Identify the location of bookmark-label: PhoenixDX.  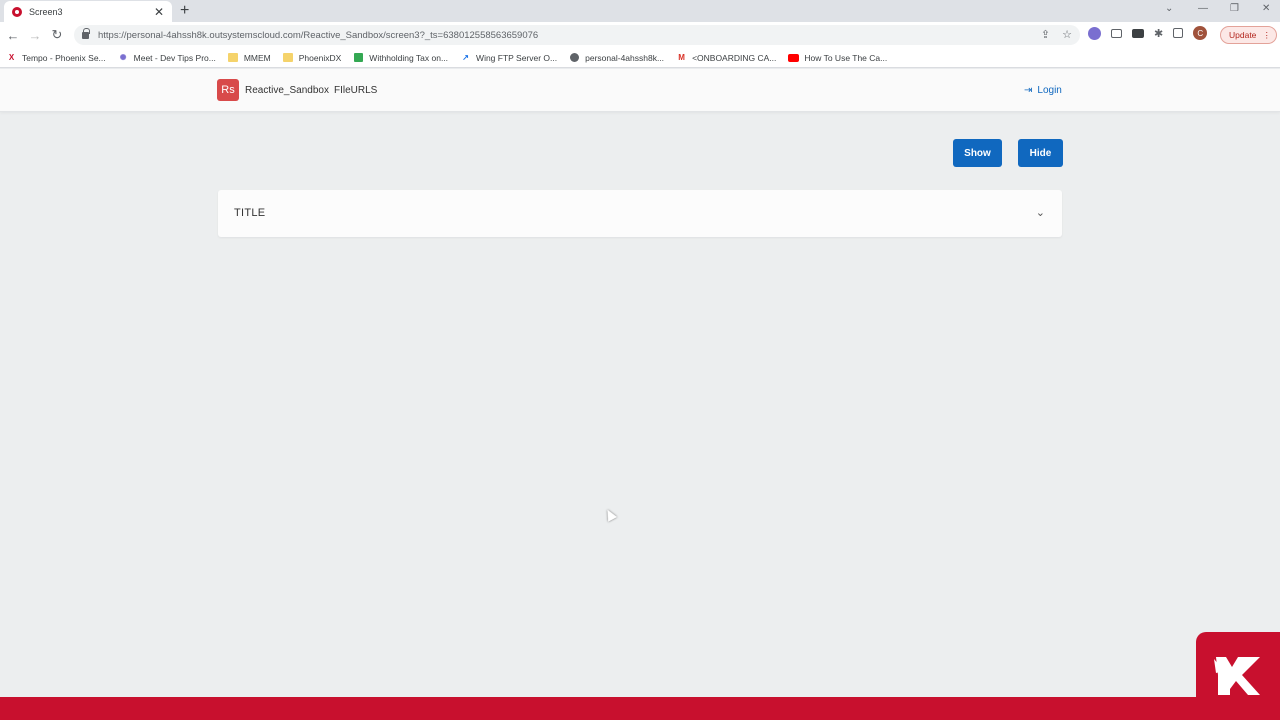
(320, 57).